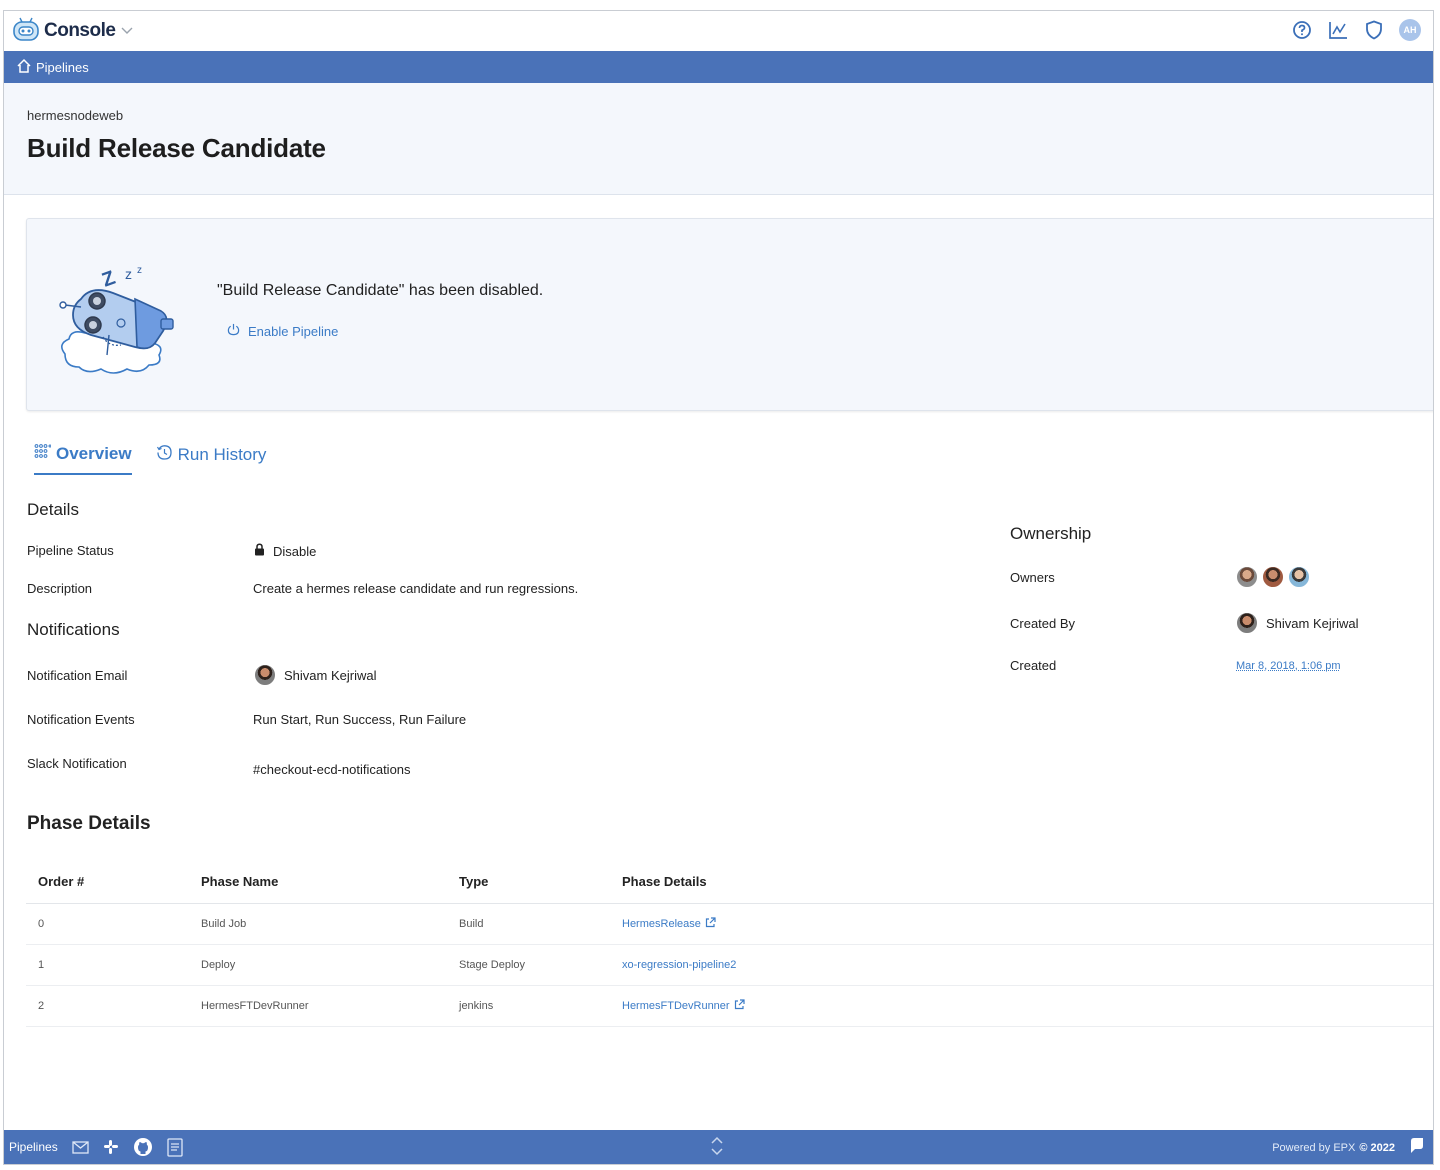 This screenshot has height=1170, width=1440. I want to click on phase-details-heading: Phase Details, so click(89, 823).